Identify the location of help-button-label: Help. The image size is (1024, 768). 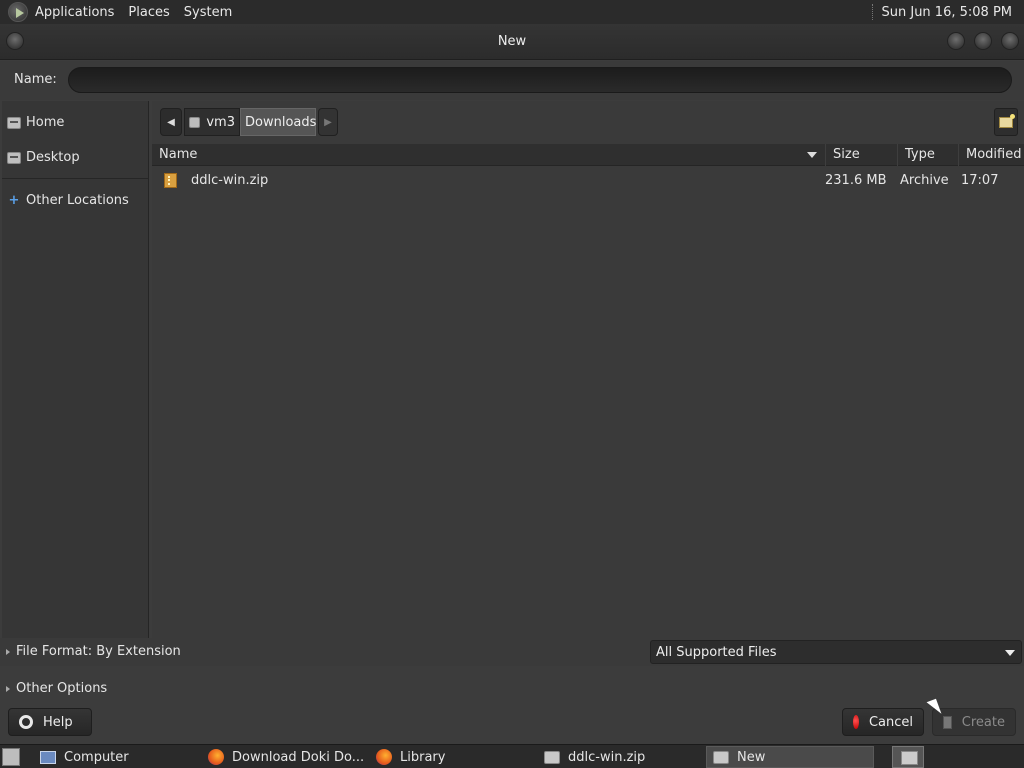
(58, 722).